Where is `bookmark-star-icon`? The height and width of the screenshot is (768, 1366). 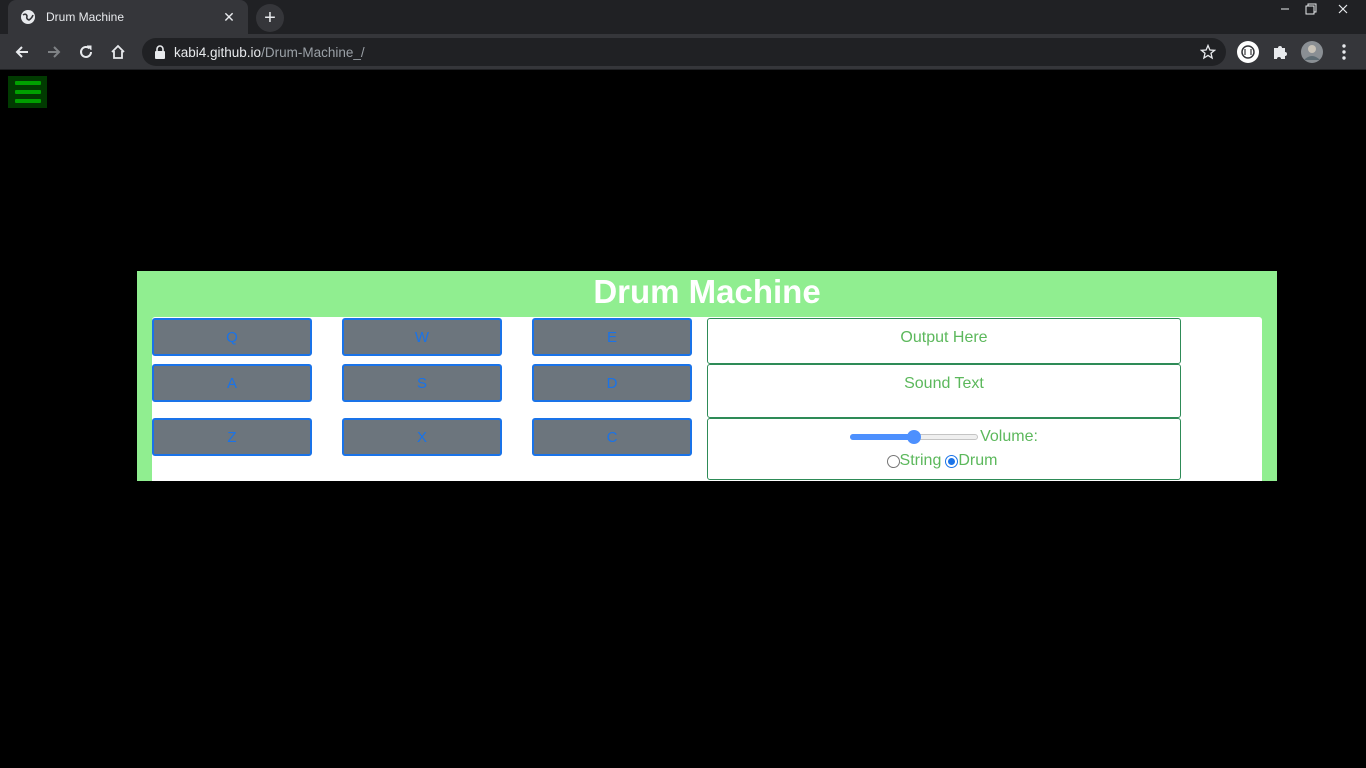
bookmark-star-icon is located at coordinates (1208, 54).